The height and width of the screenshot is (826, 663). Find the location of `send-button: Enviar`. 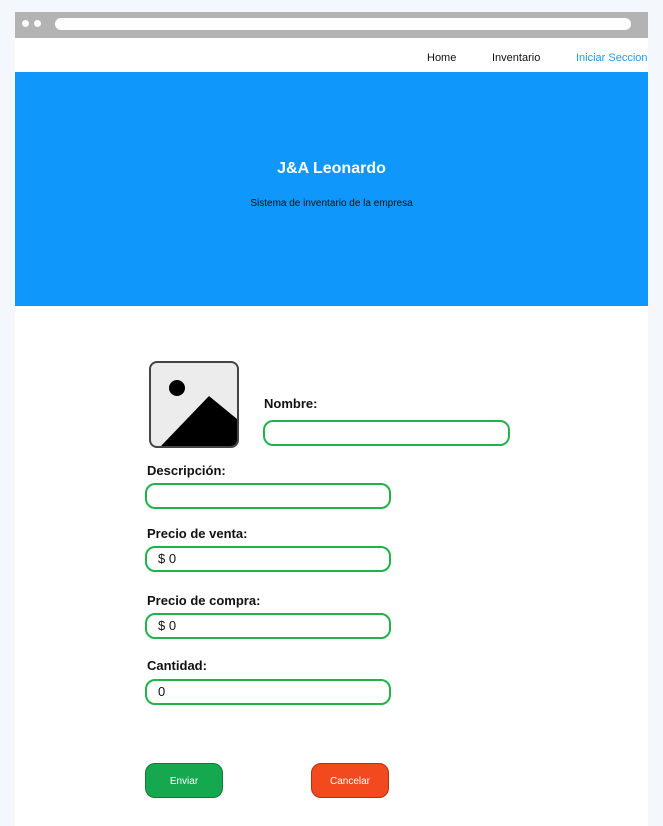

send-button: Enviar is located at coordinates (184, 780).